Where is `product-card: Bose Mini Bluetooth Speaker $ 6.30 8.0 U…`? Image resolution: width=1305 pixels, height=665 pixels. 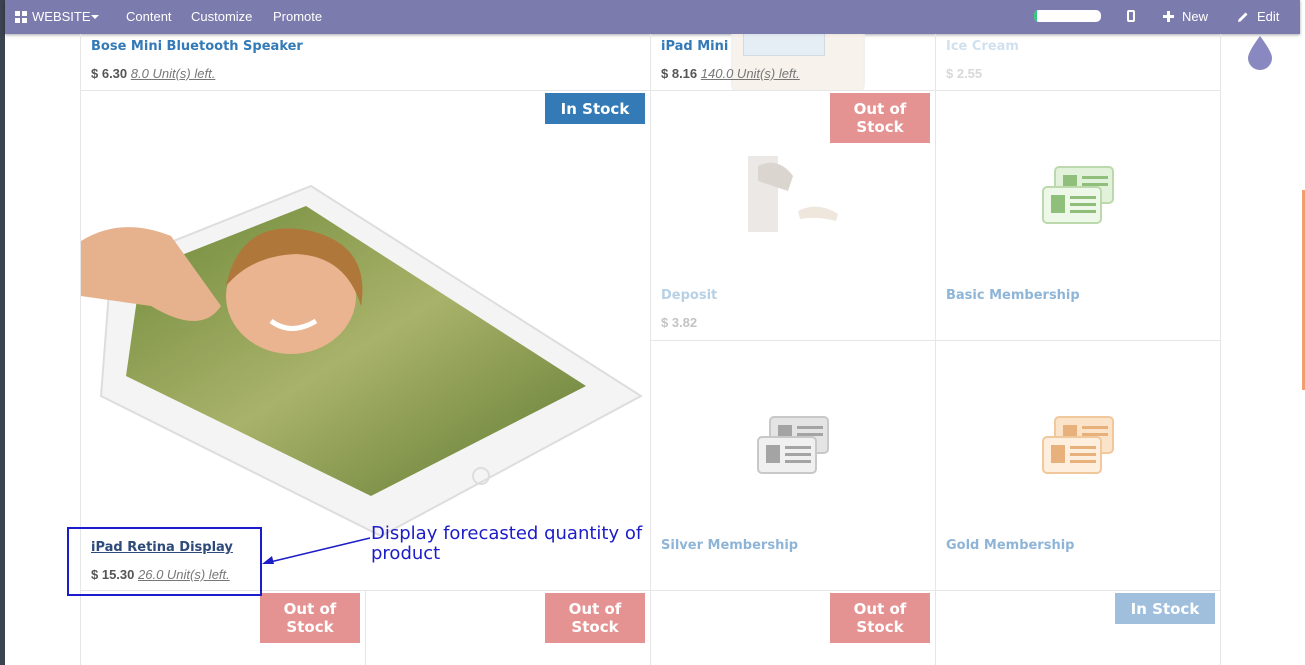 product-card: Bose Mini Bluetooth Speaker $ 6.30 8.0 U… is located at coordinates (365, 62).